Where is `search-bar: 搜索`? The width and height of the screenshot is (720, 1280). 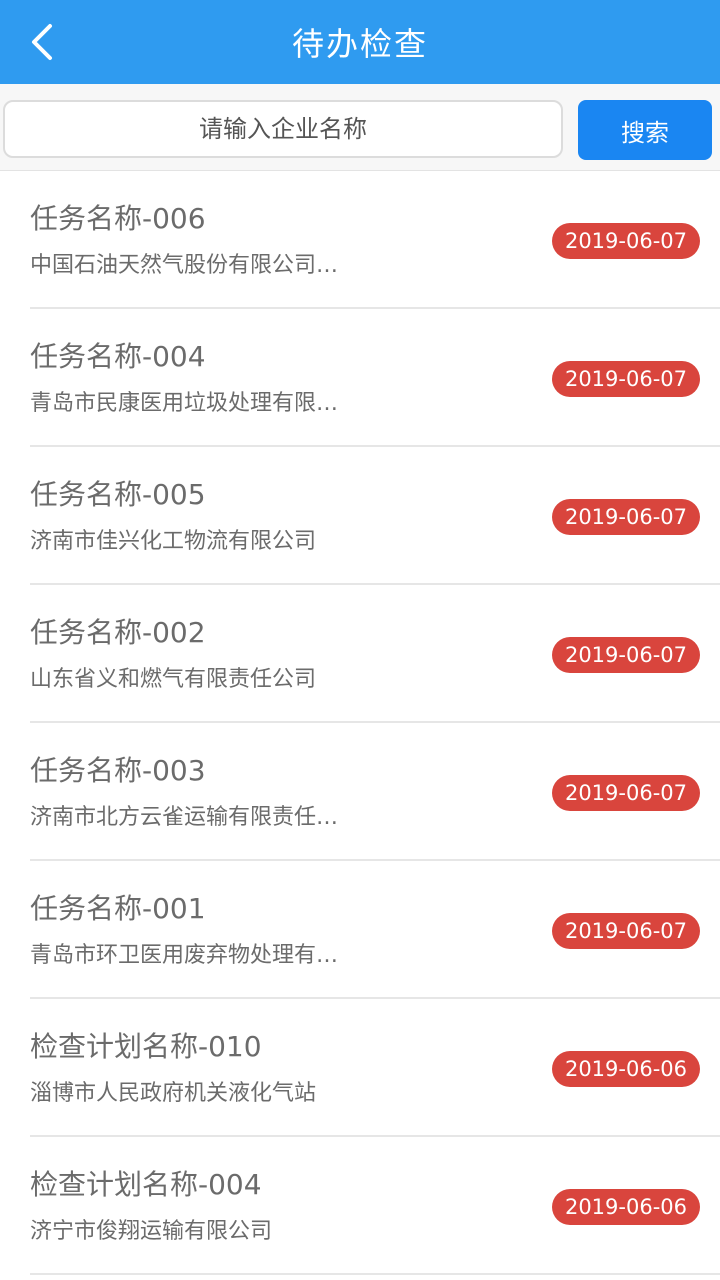
search-bar: 搜索 is located at coordinates (360, 127).